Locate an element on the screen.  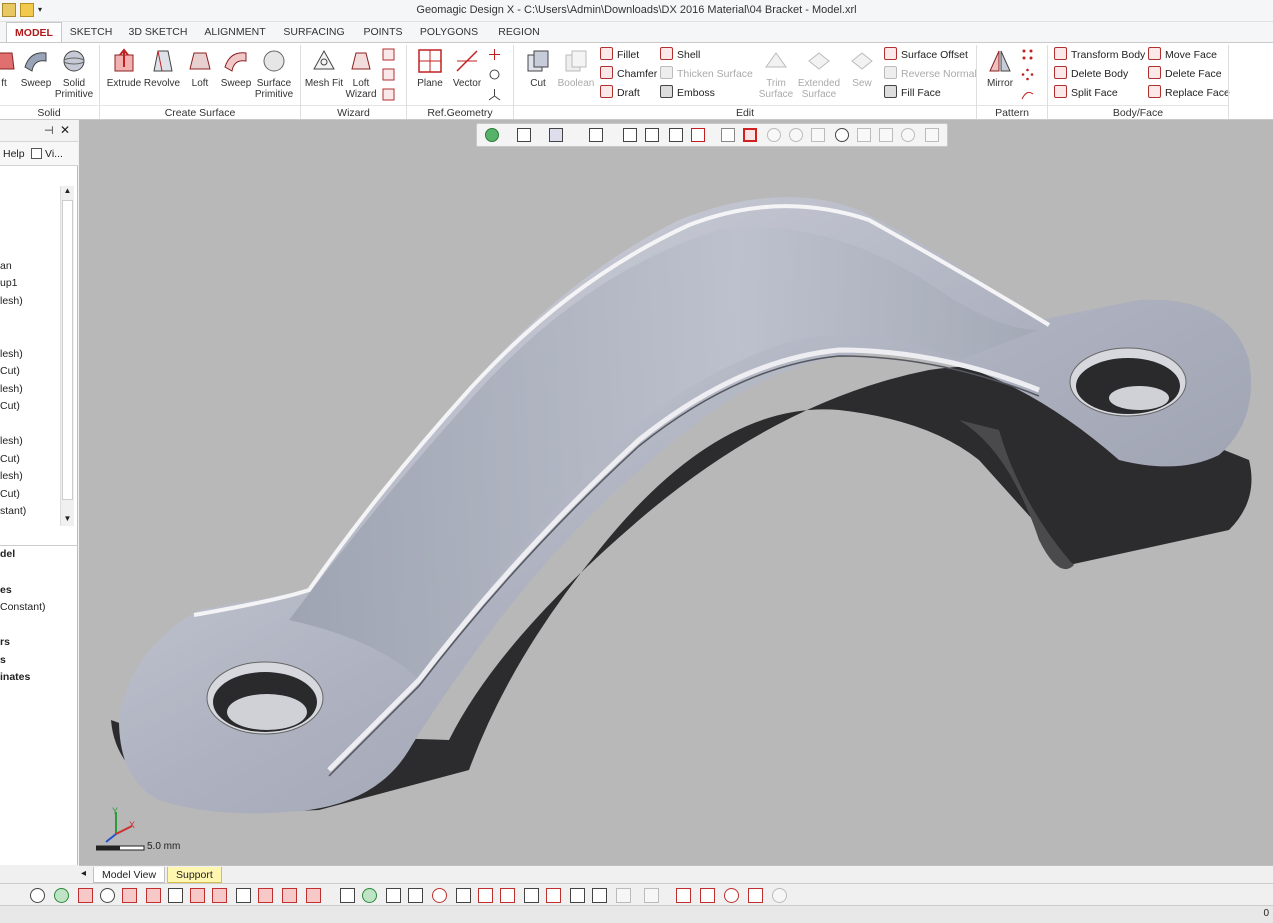
angle-icon is located at coordinates (707, 895).